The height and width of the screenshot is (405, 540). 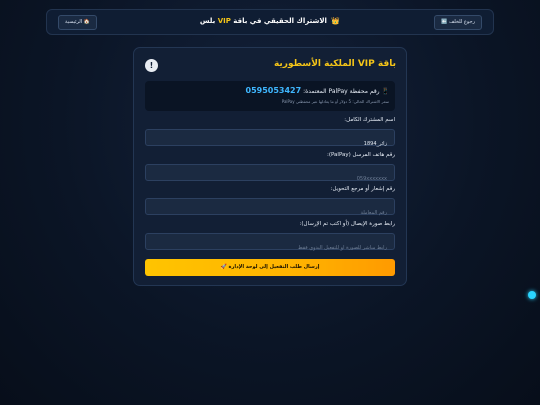 I want to click on reference-field, so click(x=270, y=209).